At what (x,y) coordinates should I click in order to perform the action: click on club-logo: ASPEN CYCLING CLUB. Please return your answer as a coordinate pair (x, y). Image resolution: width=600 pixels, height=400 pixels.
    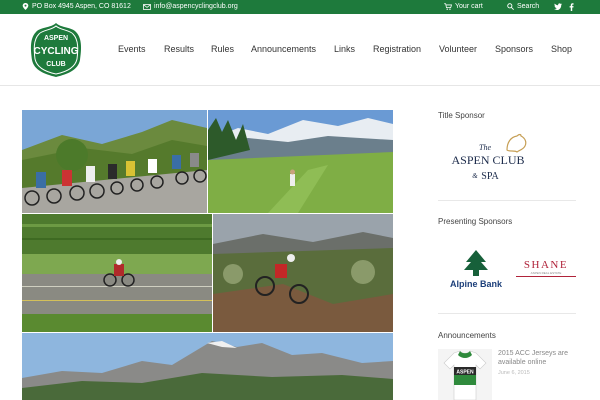
    Looking at the image, I should click on (56, 50).